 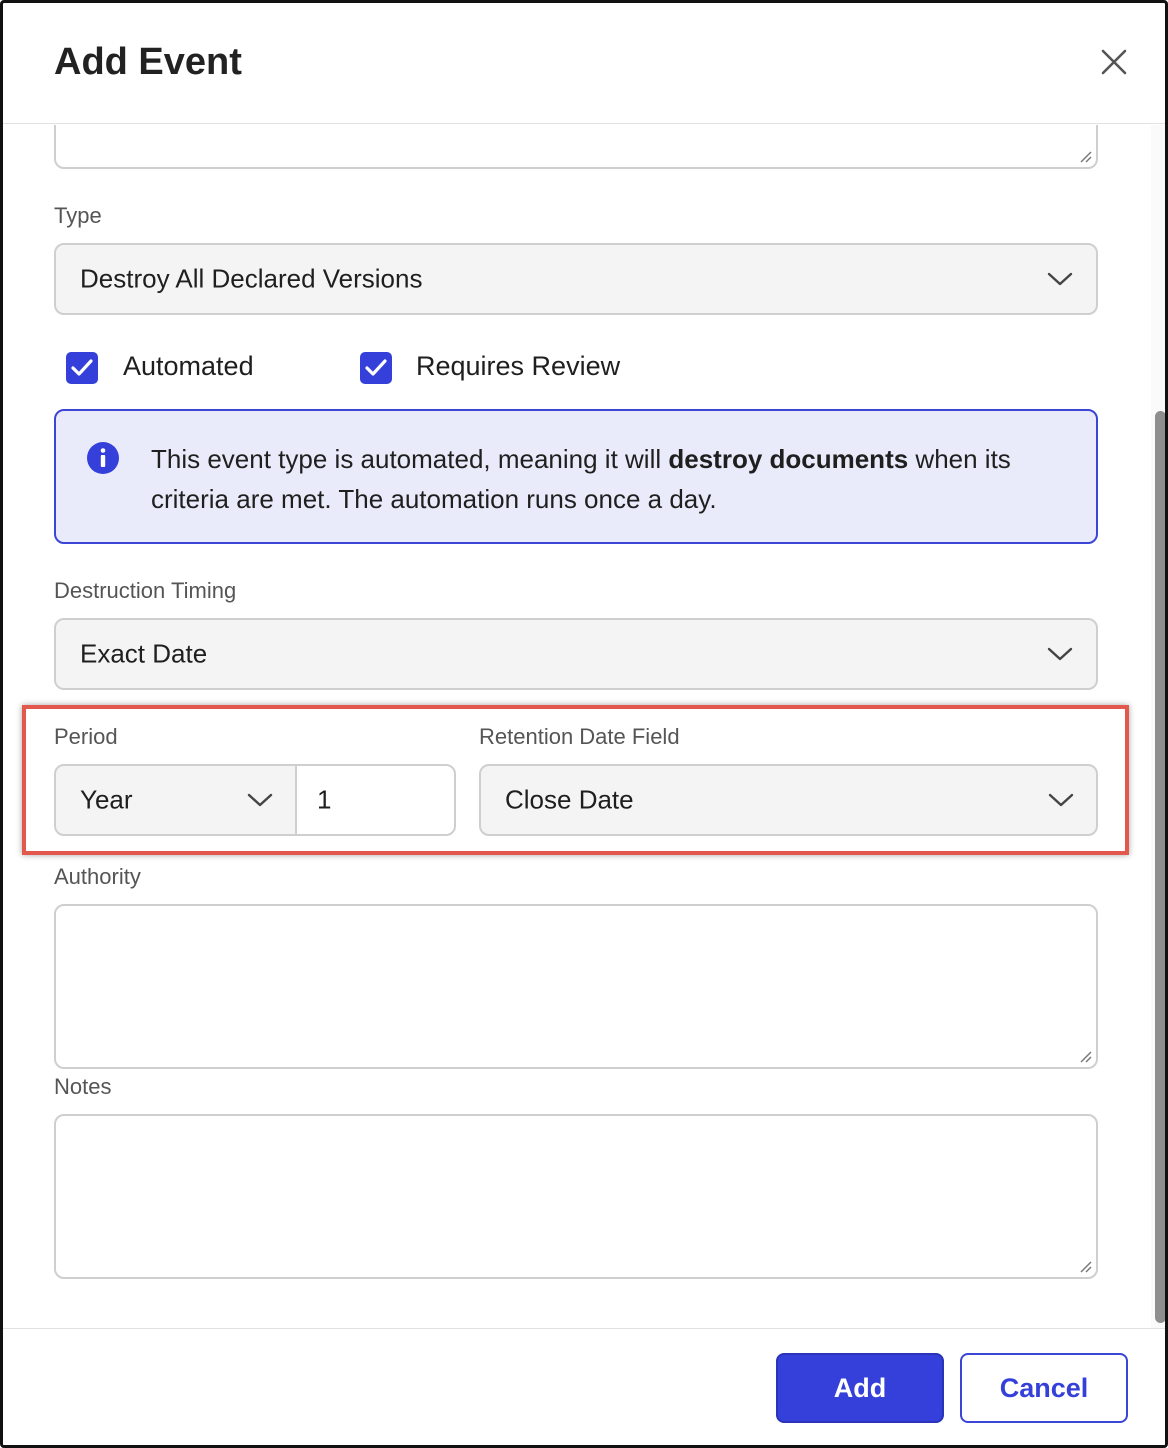 What do you see at coordinates (584, 63) in the screenshot?
I see `dialog-header: Add Event` at bounding box center [584, 63].